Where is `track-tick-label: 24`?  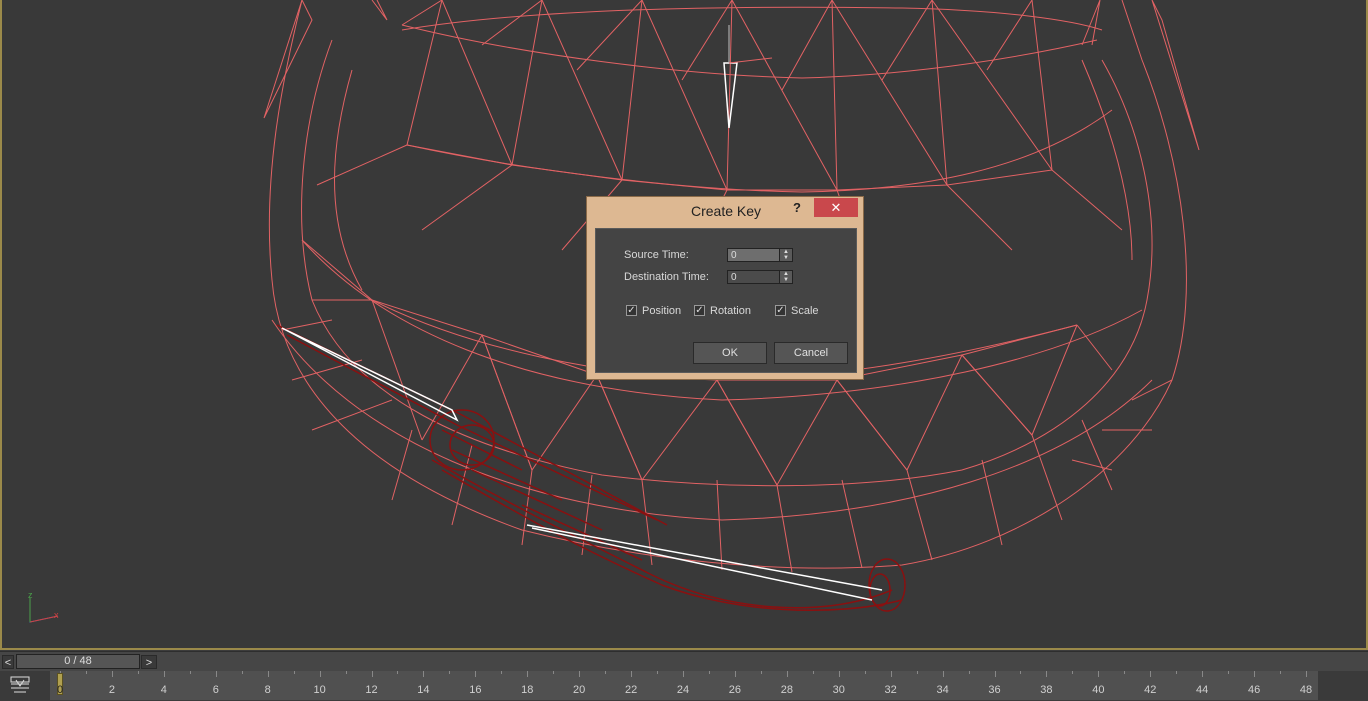
track-tick-label: 24 is located at coordinates (683, 690).